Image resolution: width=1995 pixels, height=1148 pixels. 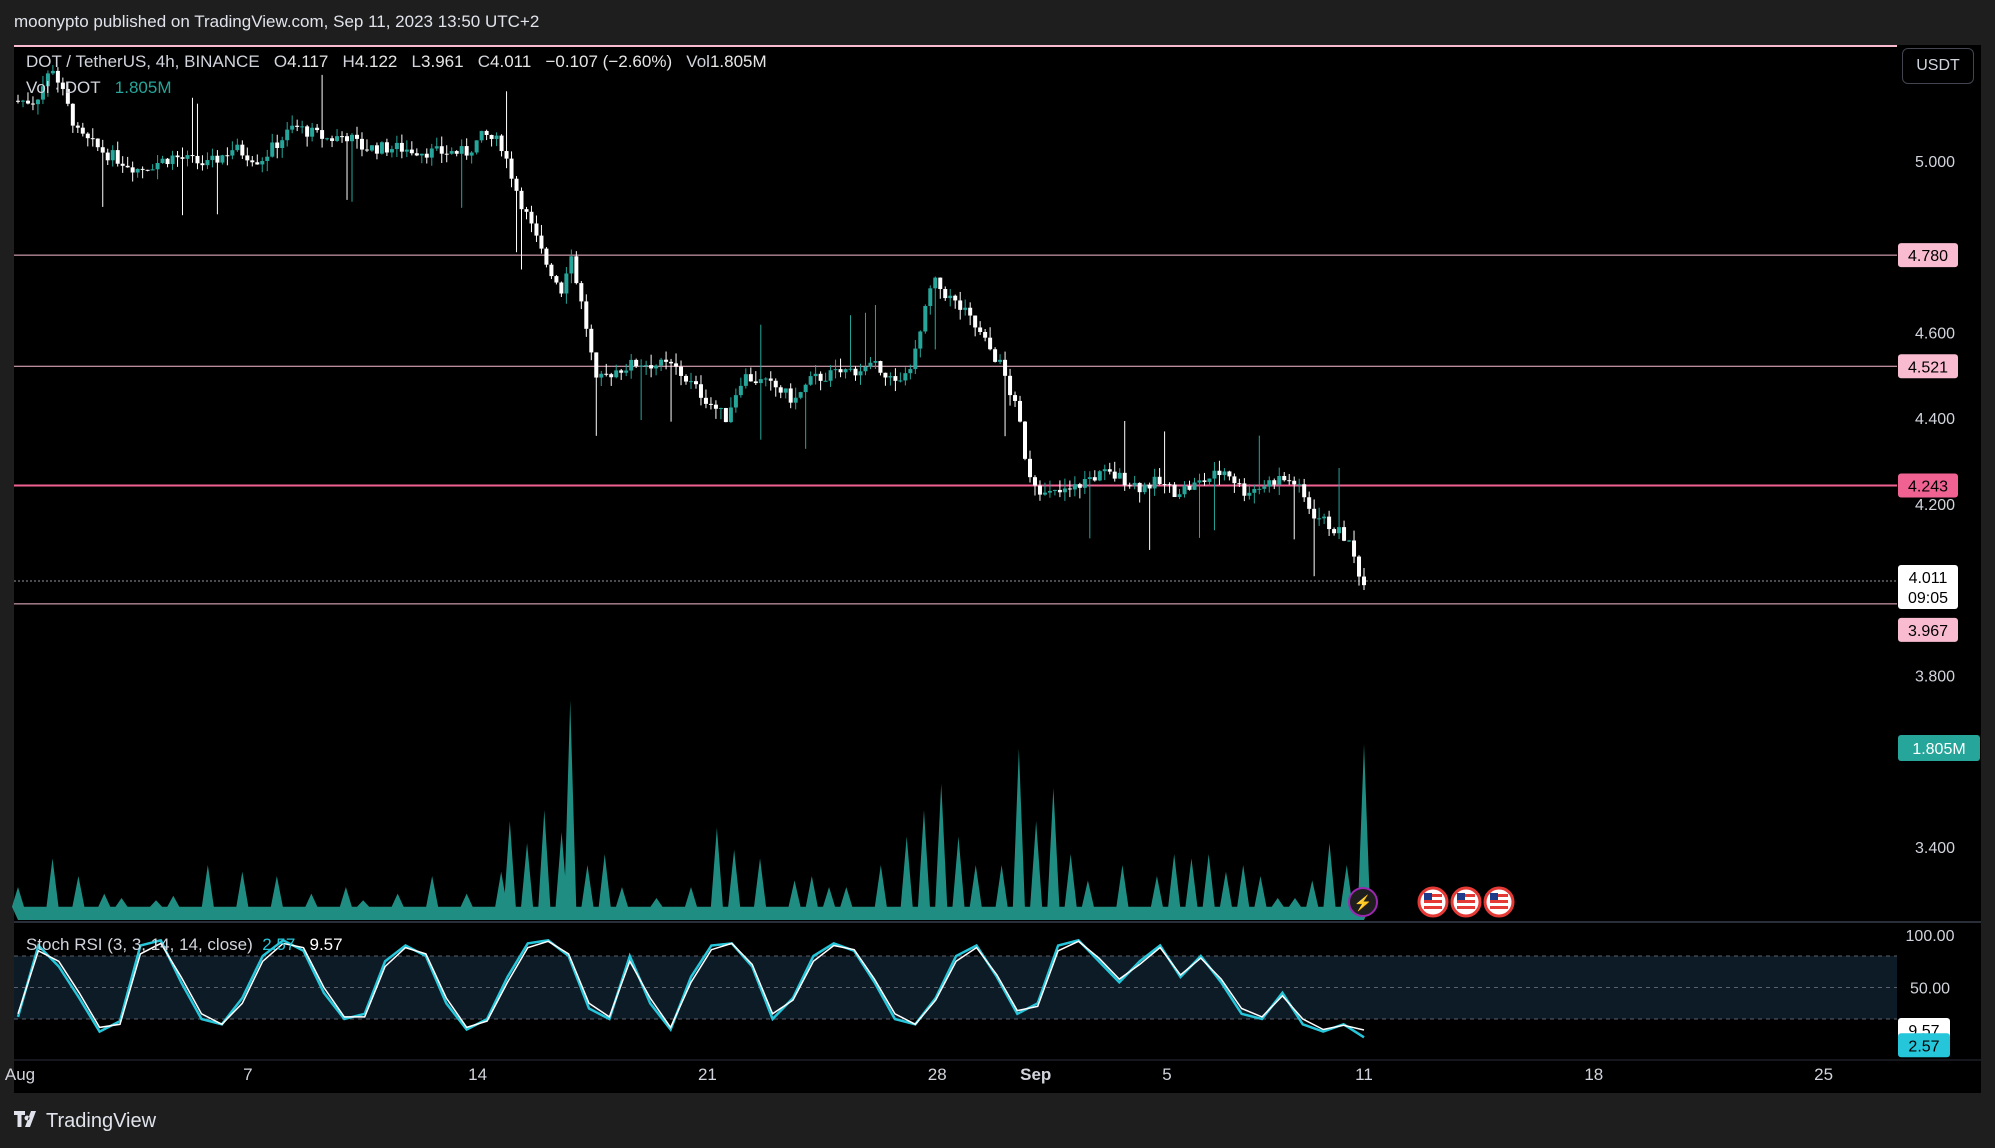 I want to click on legend-vol-label: Vol, so click(x=698, y=61).